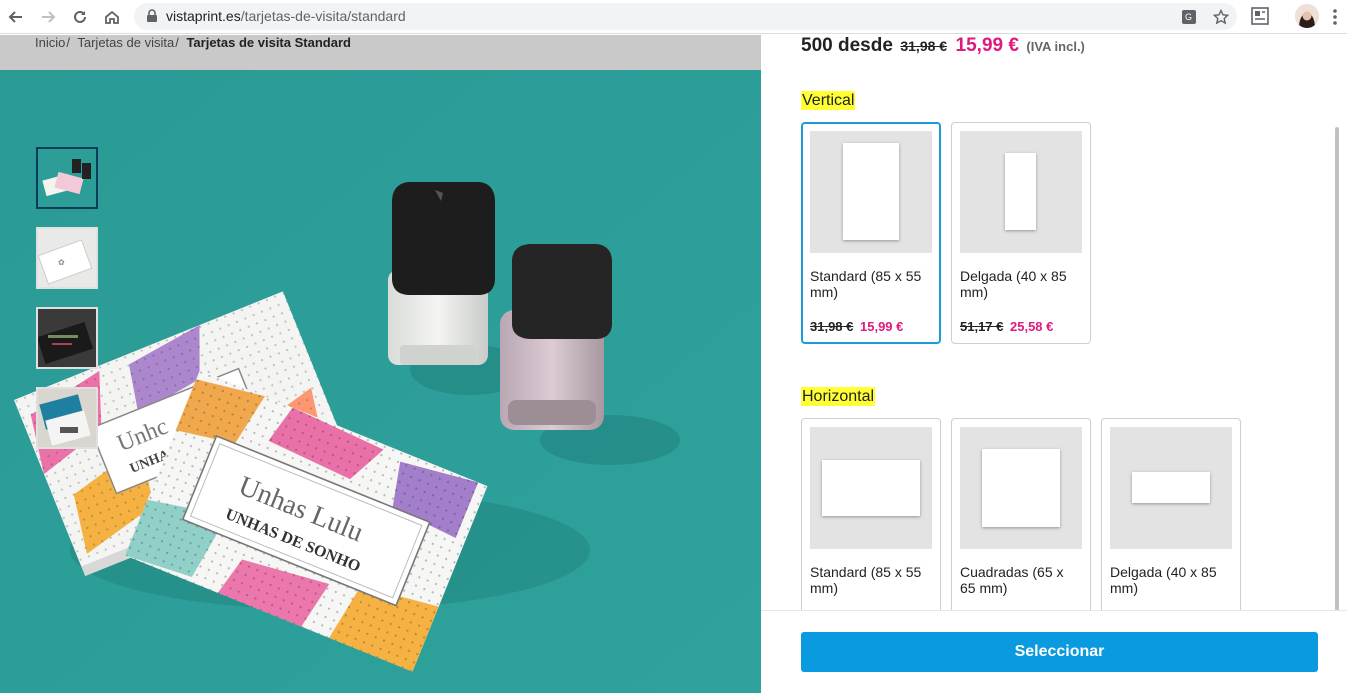 The width and height of the screenshot is (1347, 693). I want to click on old-price: 31,98 €, so click(924, 46).